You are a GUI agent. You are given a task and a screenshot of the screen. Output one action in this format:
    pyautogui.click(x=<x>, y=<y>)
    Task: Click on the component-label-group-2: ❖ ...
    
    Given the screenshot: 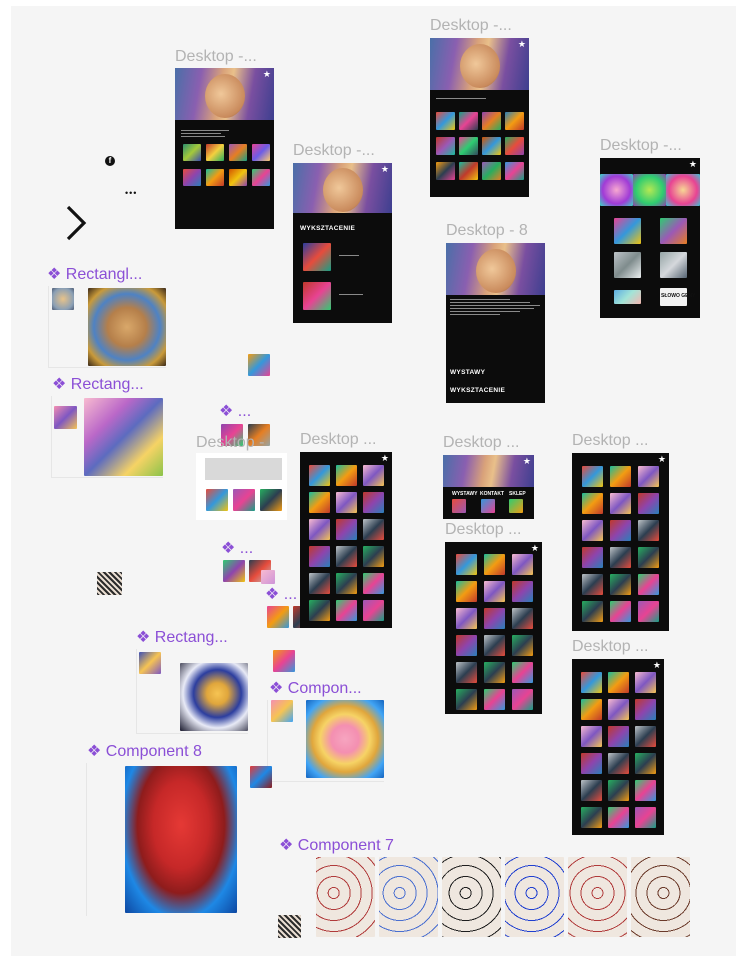 What is the action you would take?
    pyautogui.click(x=237, y=548)
    